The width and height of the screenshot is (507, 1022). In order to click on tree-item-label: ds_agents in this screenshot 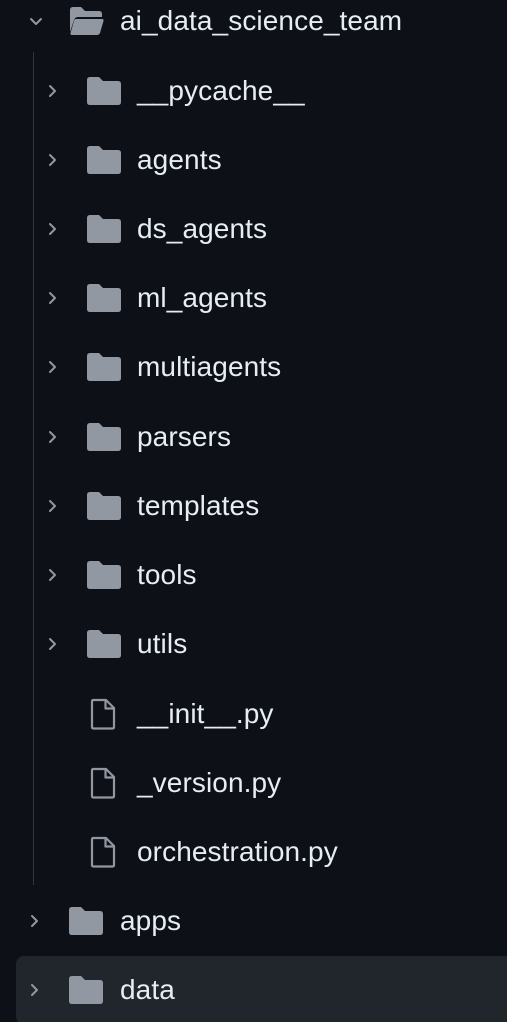, I will do `click(202, 228)`.